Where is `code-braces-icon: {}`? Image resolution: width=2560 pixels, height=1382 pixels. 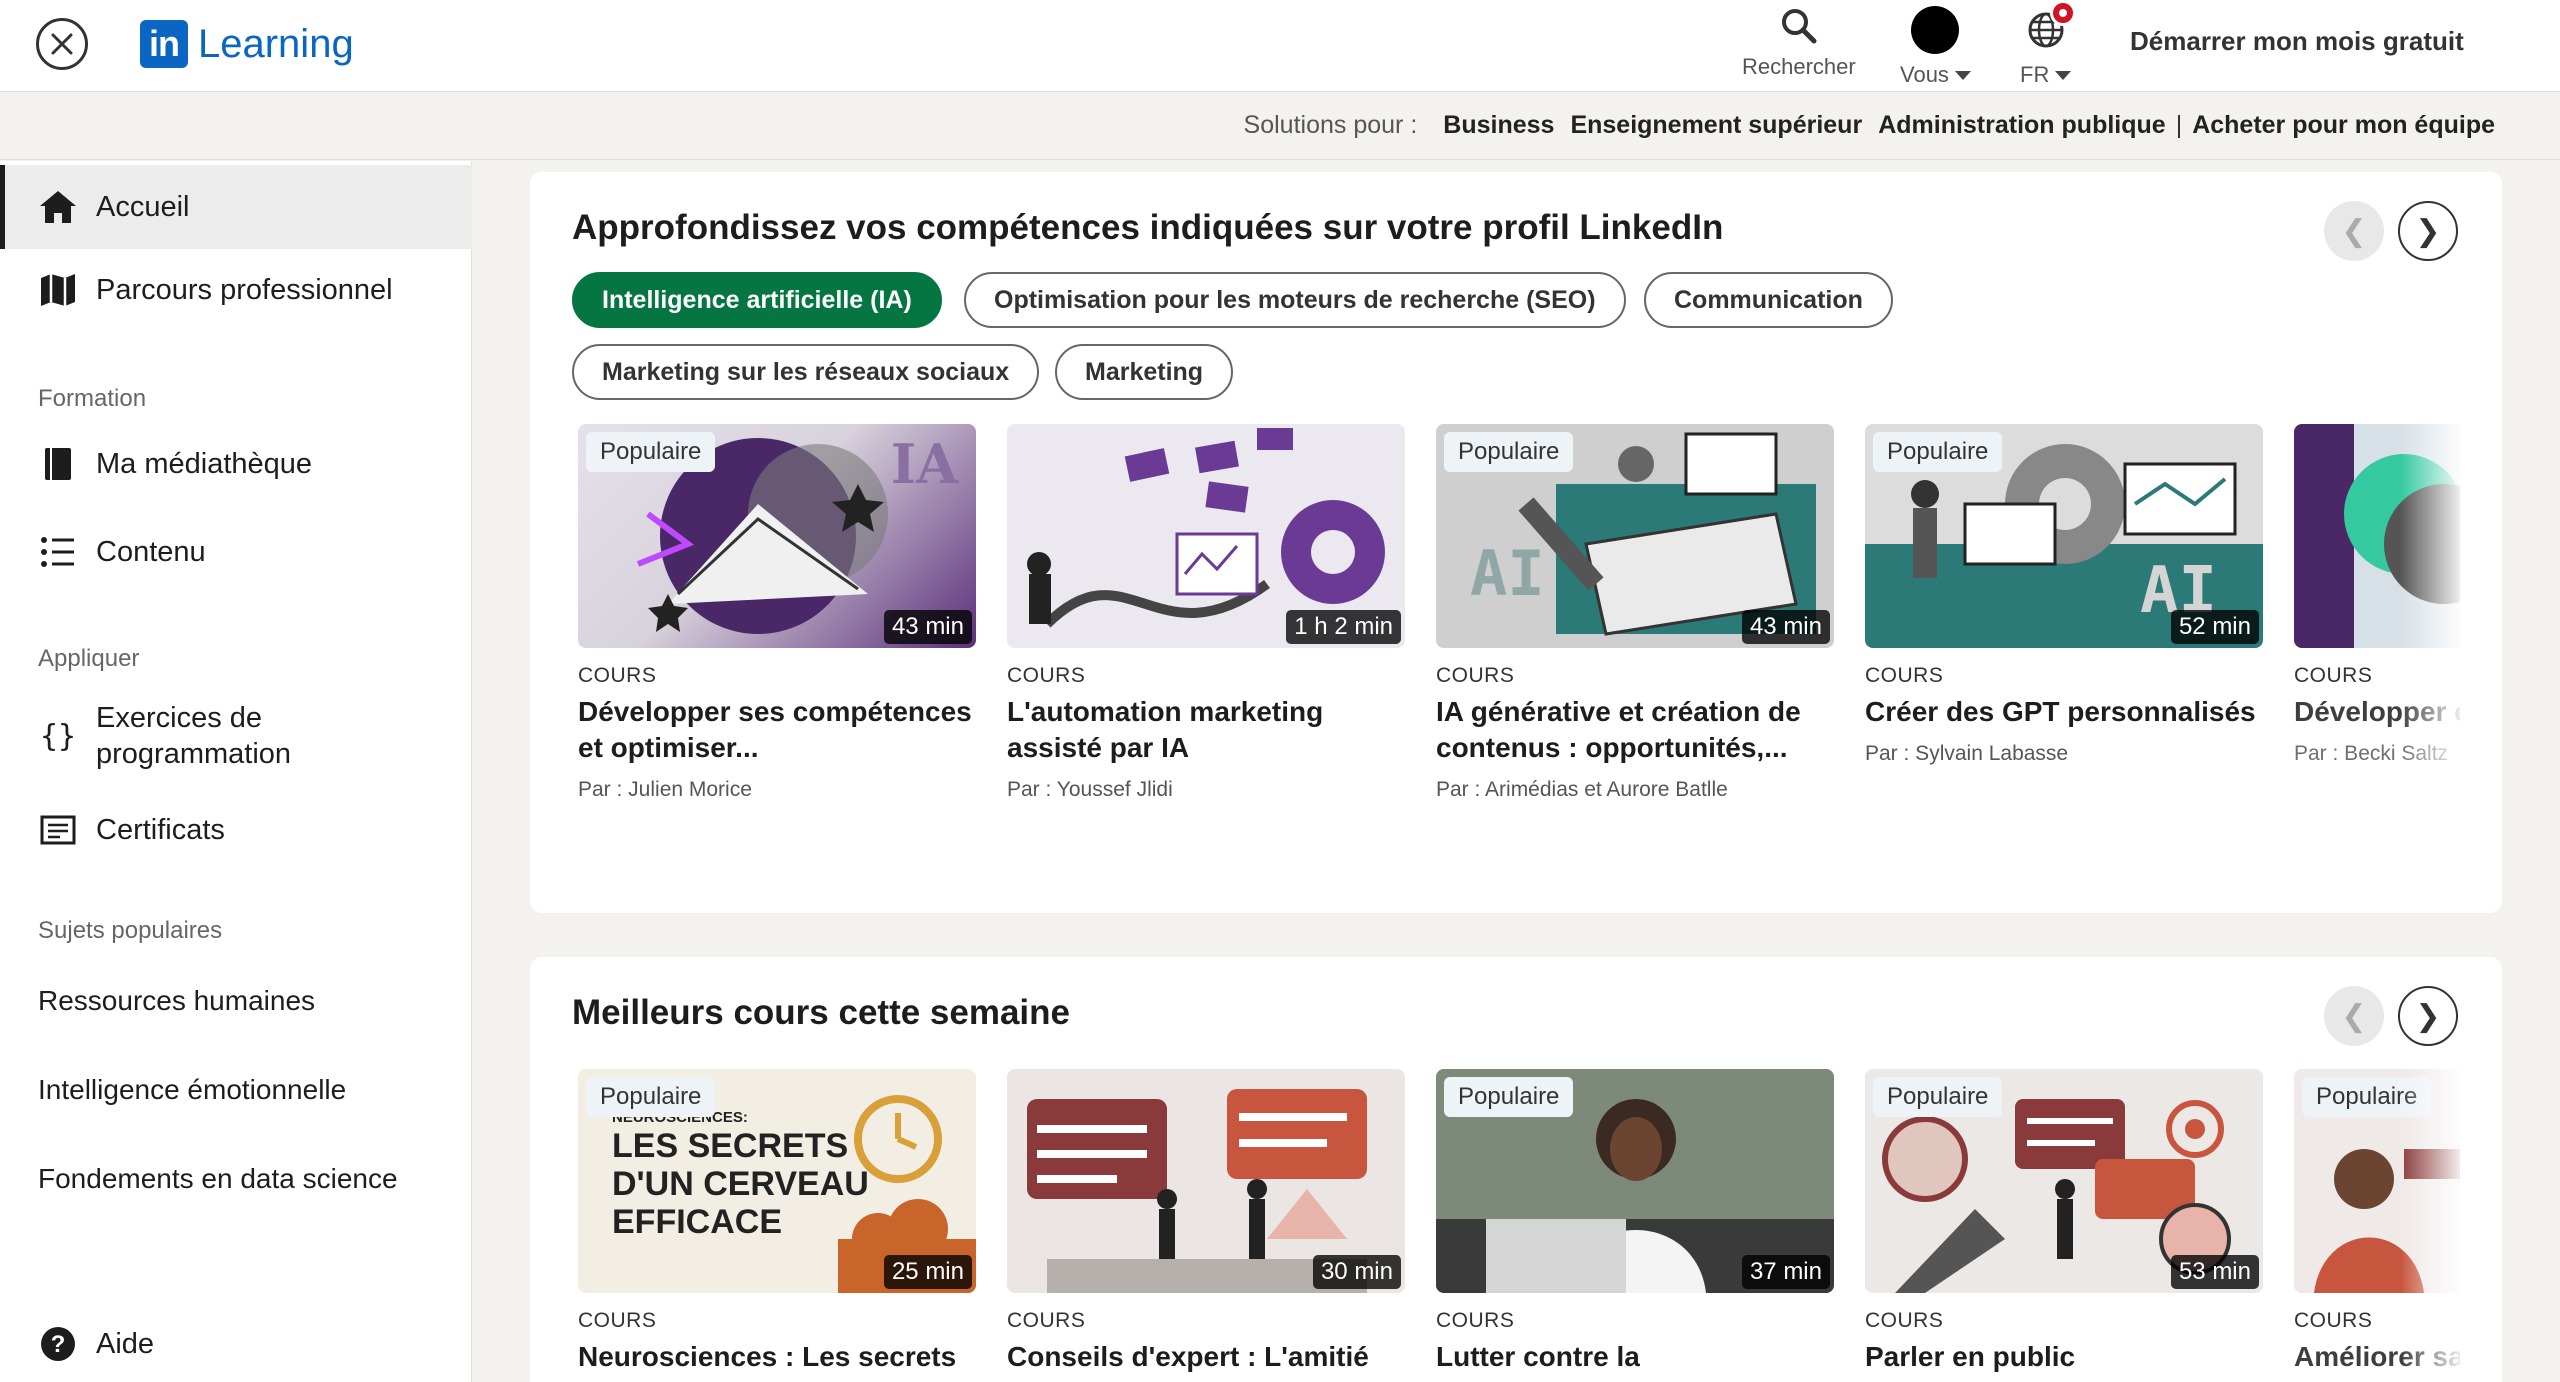
code-braces-icon: {} is located at coordinates (58, 736).